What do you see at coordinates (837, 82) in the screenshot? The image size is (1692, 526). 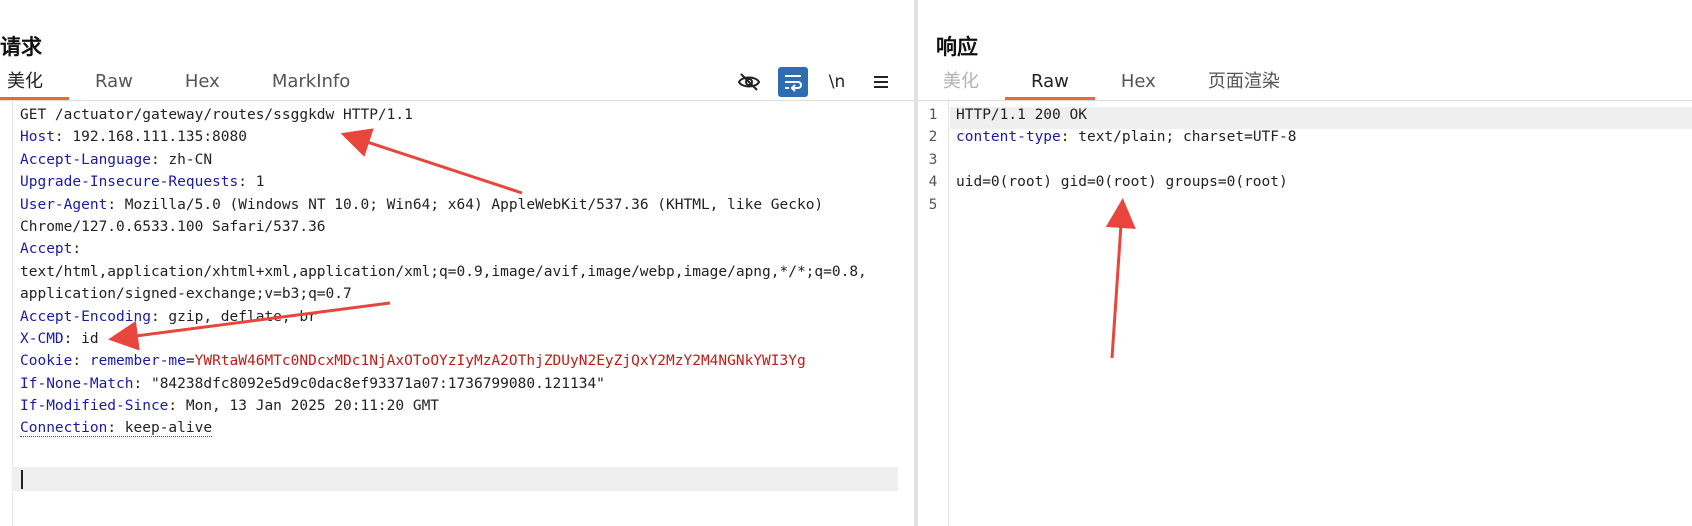 I see `newline-toggle: \n` at bounding box center [837, 82].